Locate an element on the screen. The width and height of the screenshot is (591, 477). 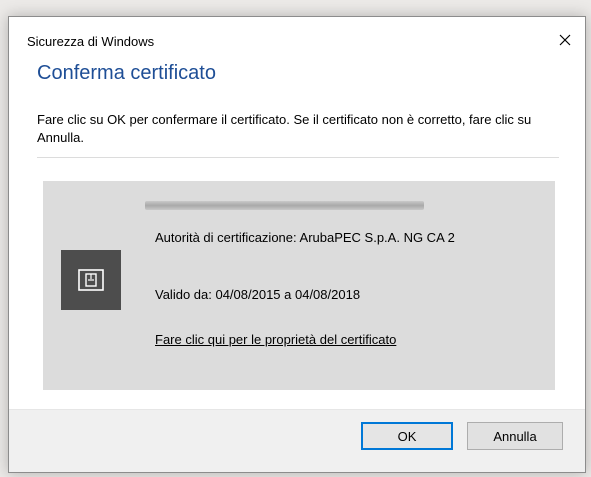
close-button is located at coordinates (565, 40).